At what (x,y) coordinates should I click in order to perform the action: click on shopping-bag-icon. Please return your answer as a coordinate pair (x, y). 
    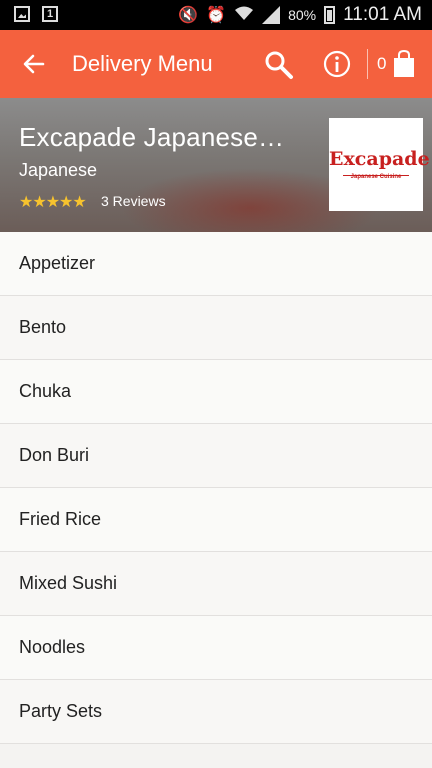
    Looking at the image, I should click on (404, 63).